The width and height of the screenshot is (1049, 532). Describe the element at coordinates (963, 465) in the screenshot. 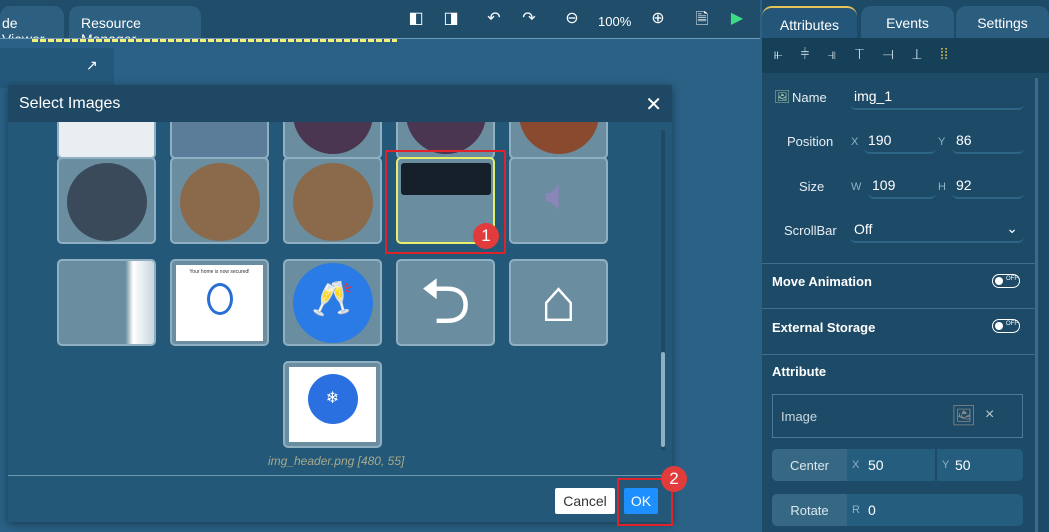

I see `center-y-field: 50` at that location.